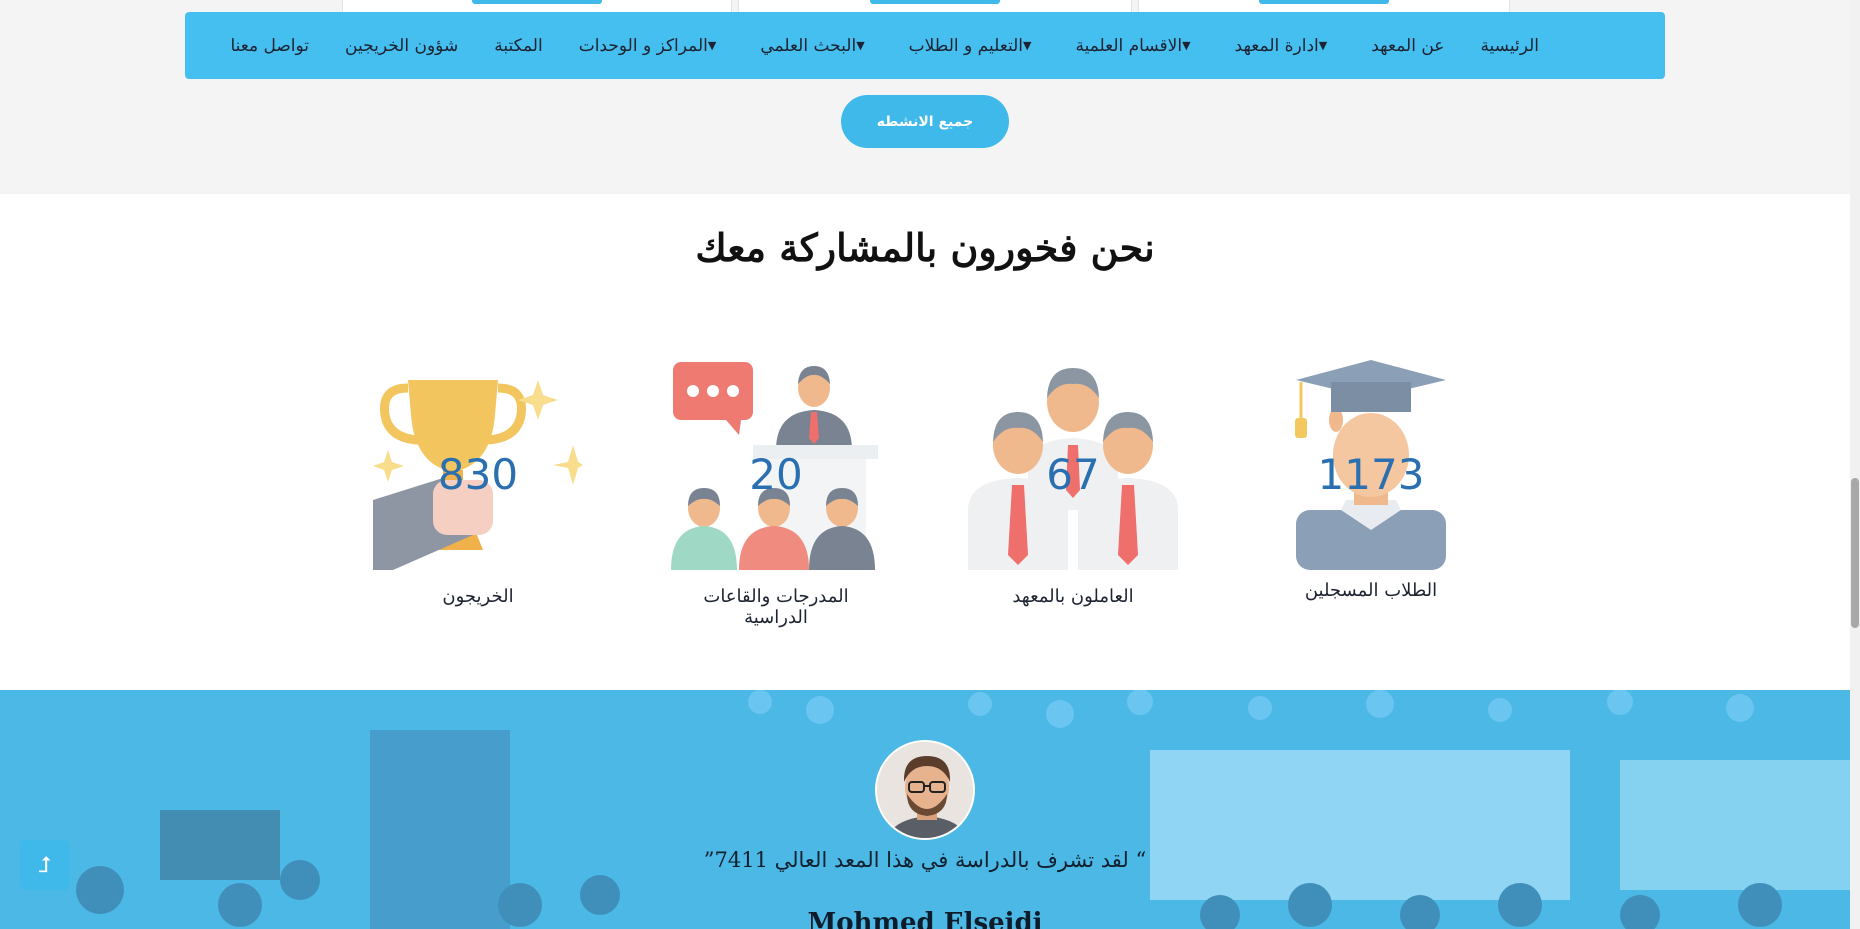 This screenshot has height=929, width=1860. Describe the element at coordinates (925, 790) in the screenshot. I see `testimonial-avatar` at that location.